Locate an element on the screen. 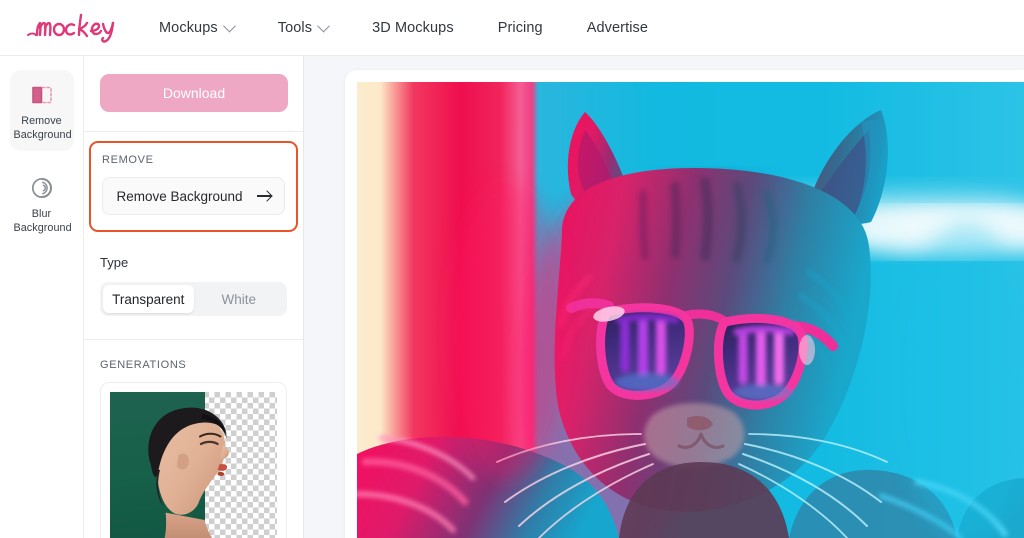  nav-label: Pricing is located at coordinates (520, 27).